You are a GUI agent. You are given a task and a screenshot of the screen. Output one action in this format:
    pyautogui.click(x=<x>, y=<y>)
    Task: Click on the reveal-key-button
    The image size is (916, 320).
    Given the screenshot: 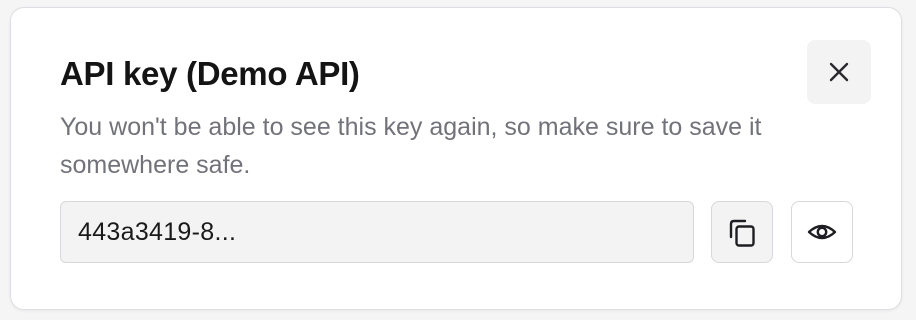 What is the action you would take?
    pyautogui.click(x=822, y=232)
    